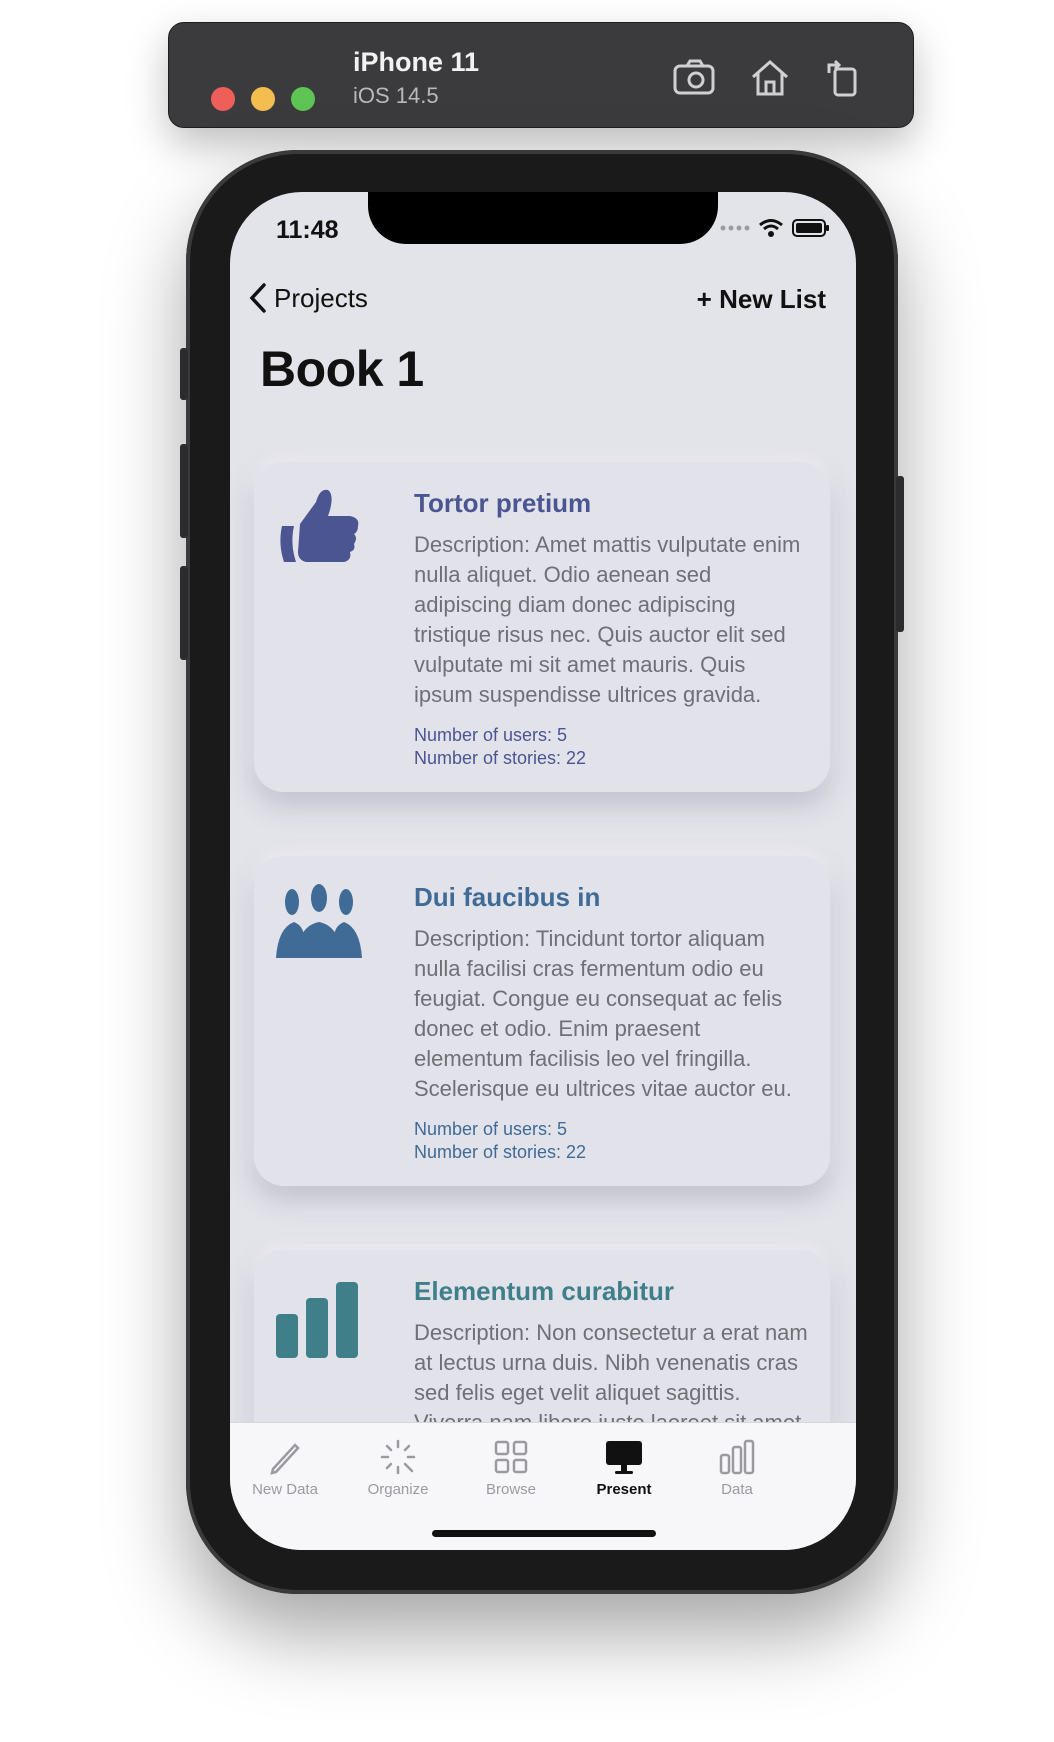 This screenshot has height=1742, width=1054. Describe the element at coordinates (770, 78) in the screenshot. I see `home-icon` at that location.